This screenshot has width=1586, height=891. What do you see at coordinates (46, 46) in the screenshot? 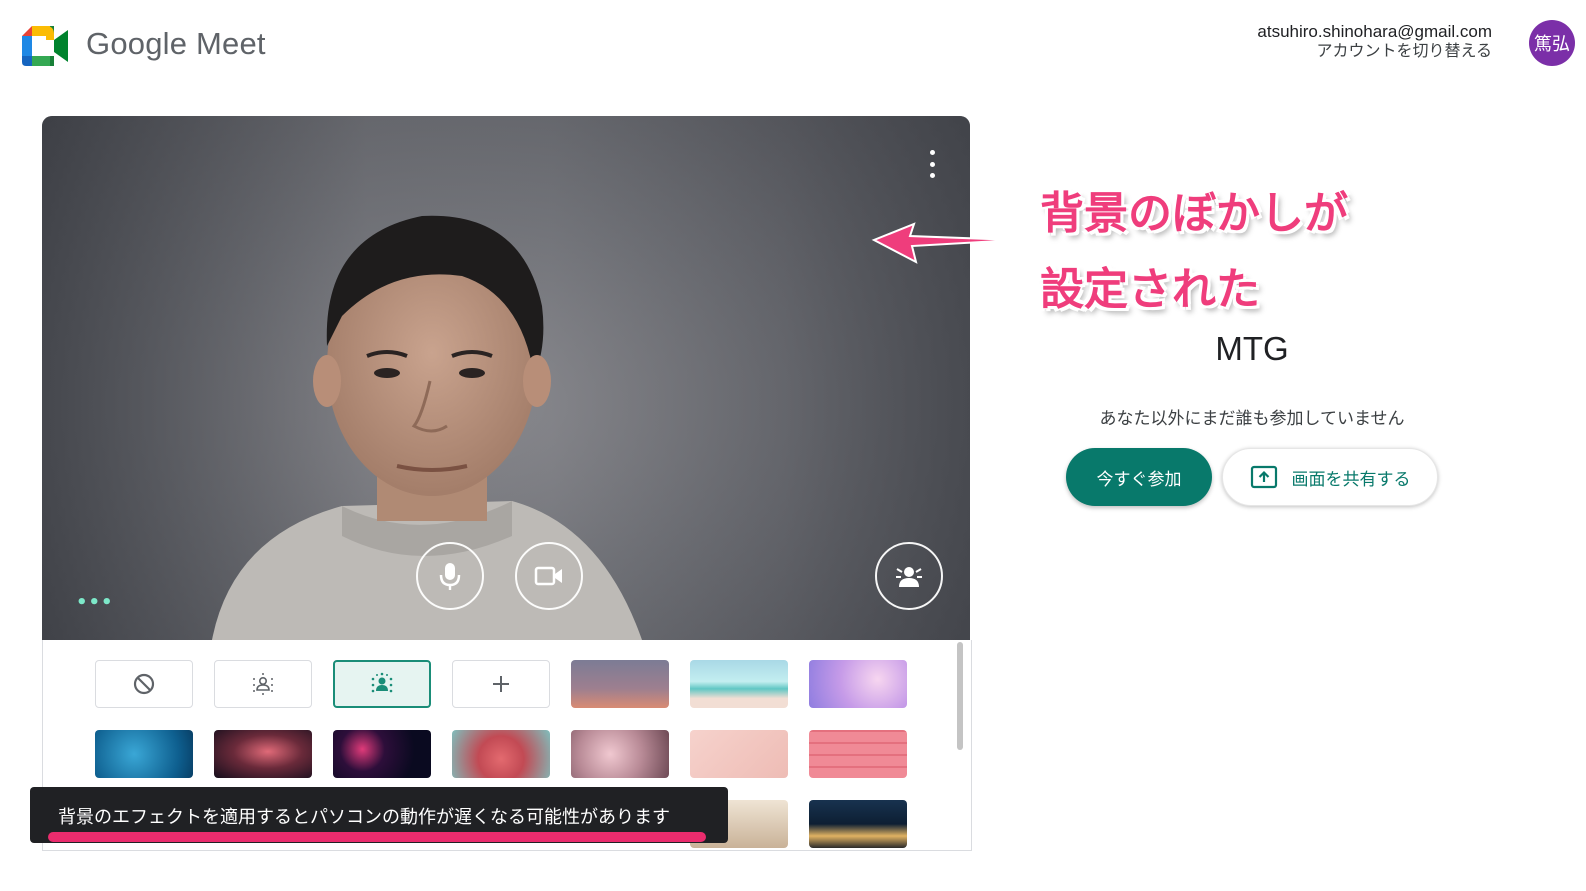
I see `google-meet-logo` at bounding box center [46, 46].